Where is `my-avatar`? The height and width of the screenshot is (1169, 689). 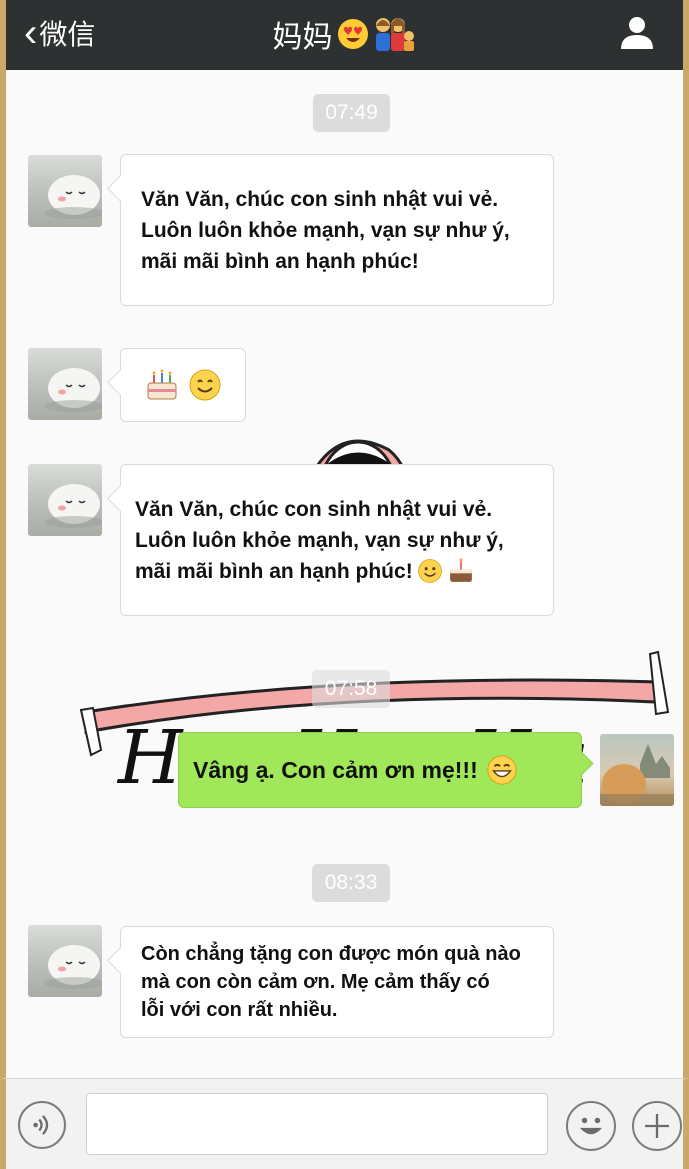 my-avatar is located at coordinates (637, 770).